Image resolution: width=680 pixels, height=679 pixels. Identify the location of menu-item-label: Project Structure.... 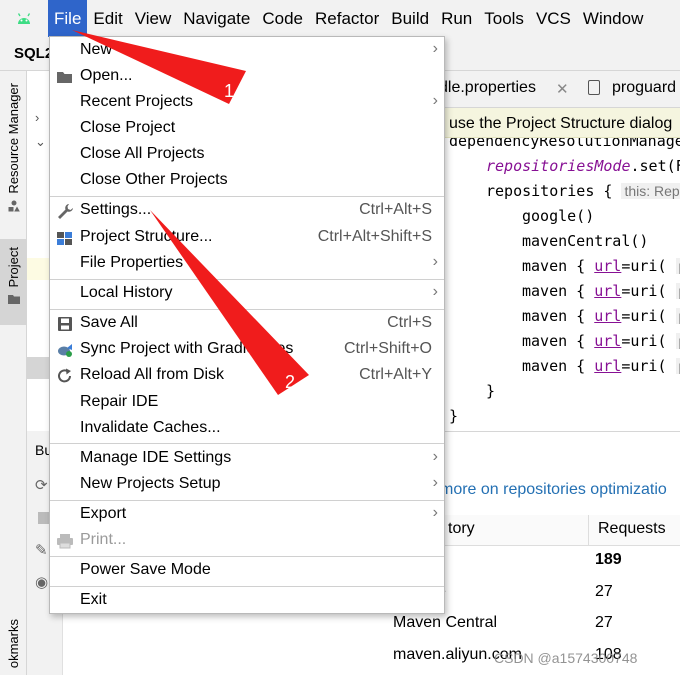
(146, 237).